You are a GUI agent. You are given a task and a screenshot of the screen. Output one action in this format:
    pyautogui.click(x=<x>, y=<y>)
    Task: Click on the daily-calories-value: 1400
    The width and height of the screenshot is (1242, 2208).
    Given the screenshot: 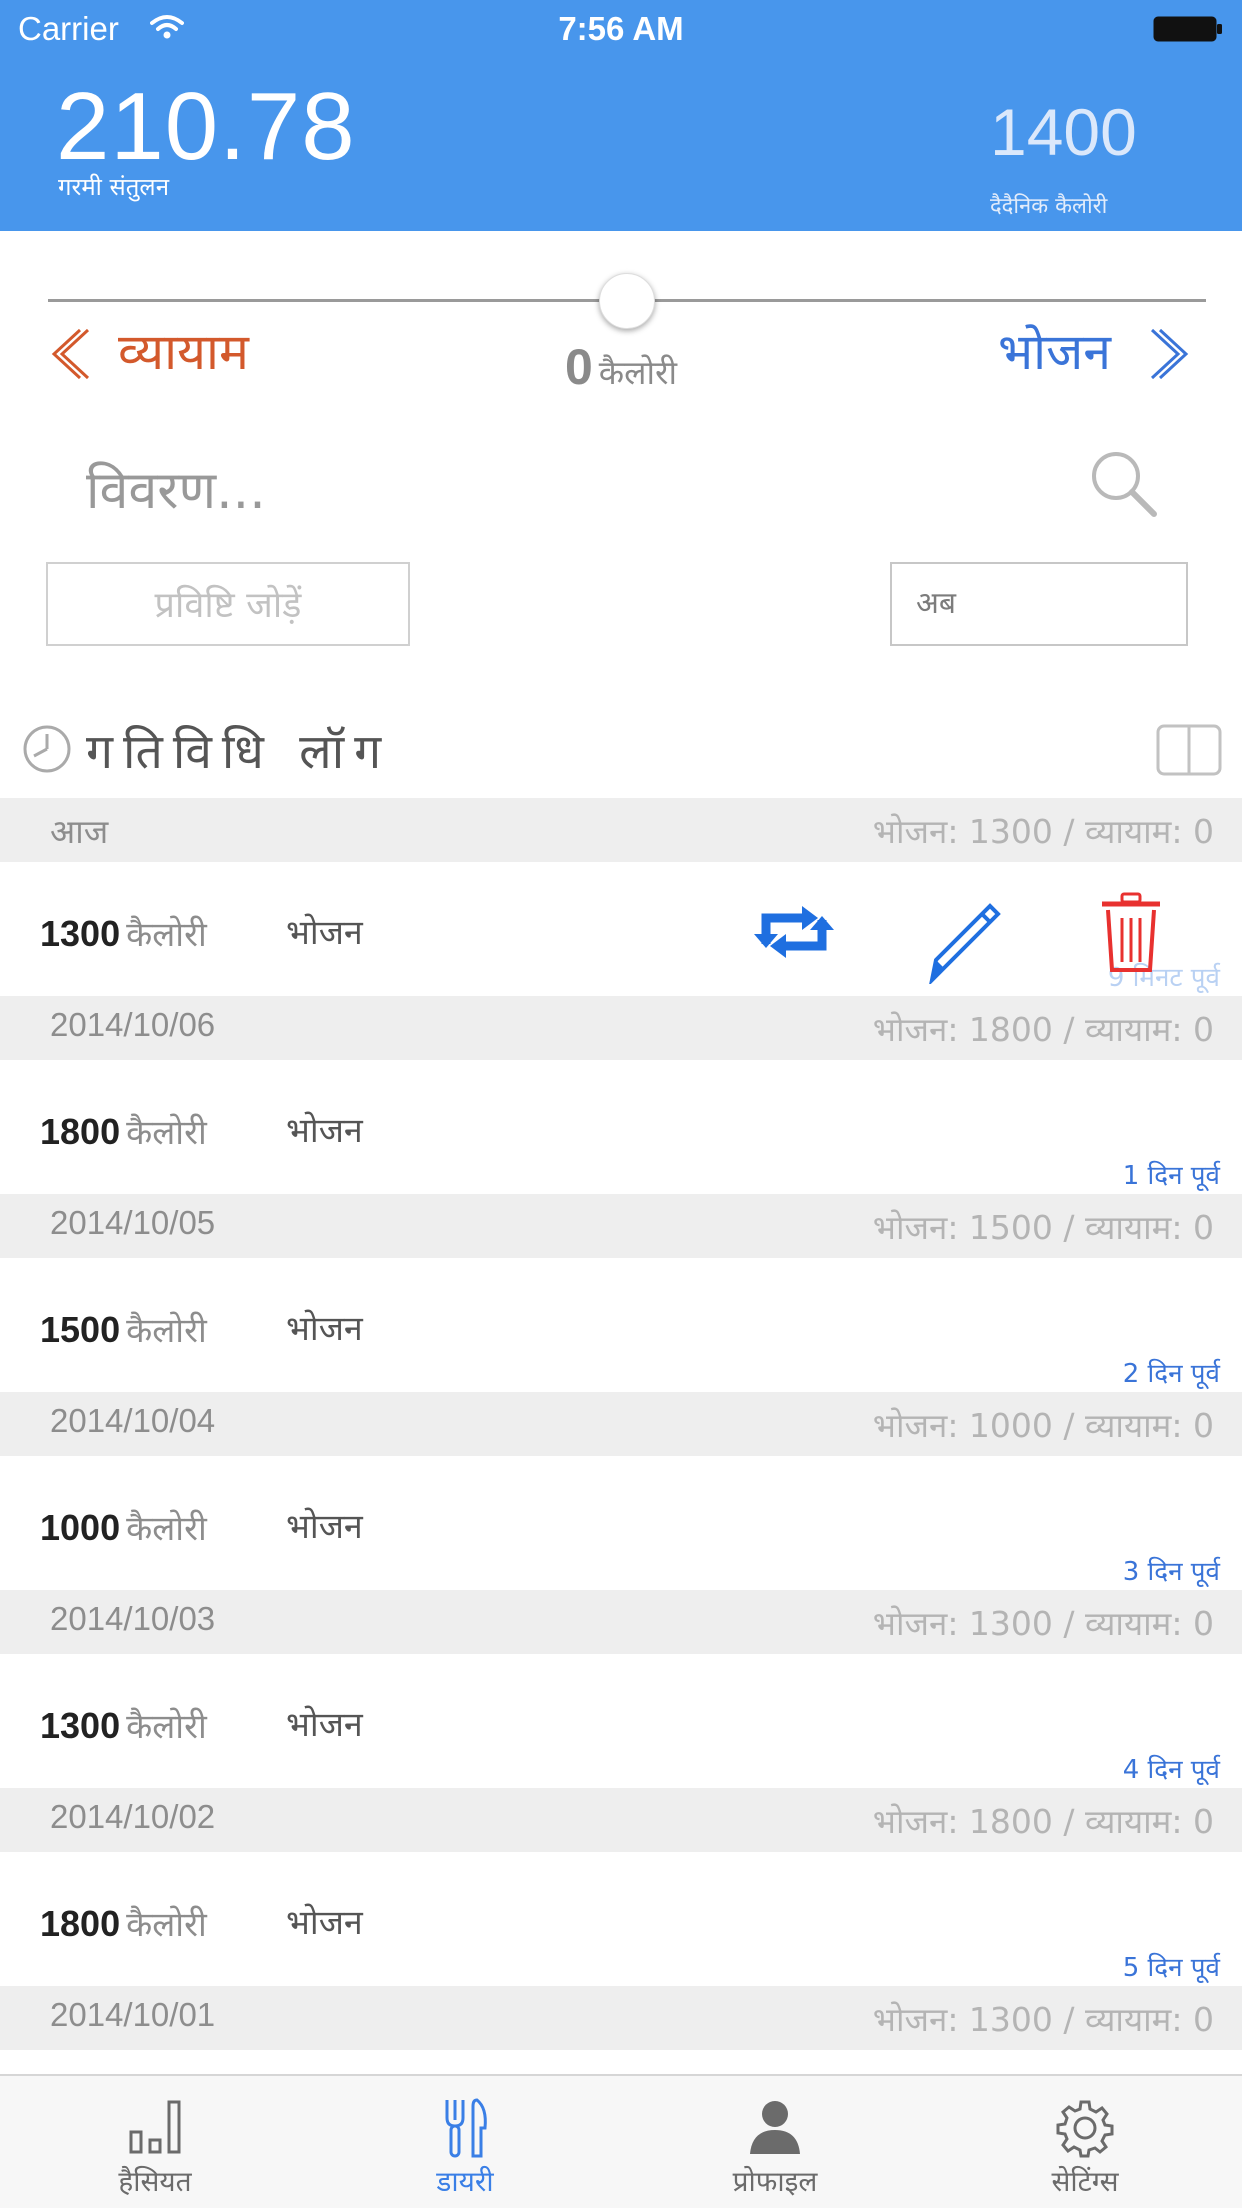 What is the action you would take?
    pyautogui.click(x=1063, y=132)
    